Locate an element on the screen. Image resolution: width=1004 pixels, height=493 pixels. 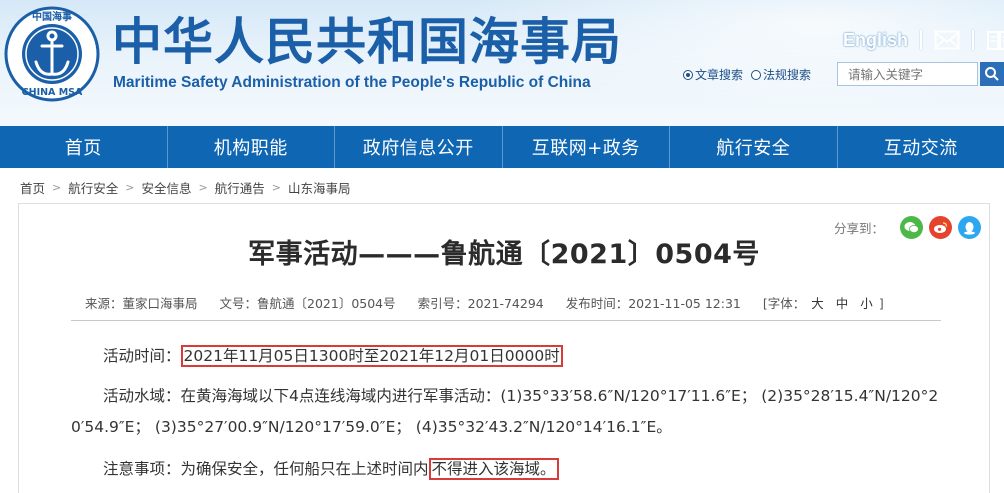
nav-item-gov-info: 政府信息公开 is located at coordinates (419, 147).